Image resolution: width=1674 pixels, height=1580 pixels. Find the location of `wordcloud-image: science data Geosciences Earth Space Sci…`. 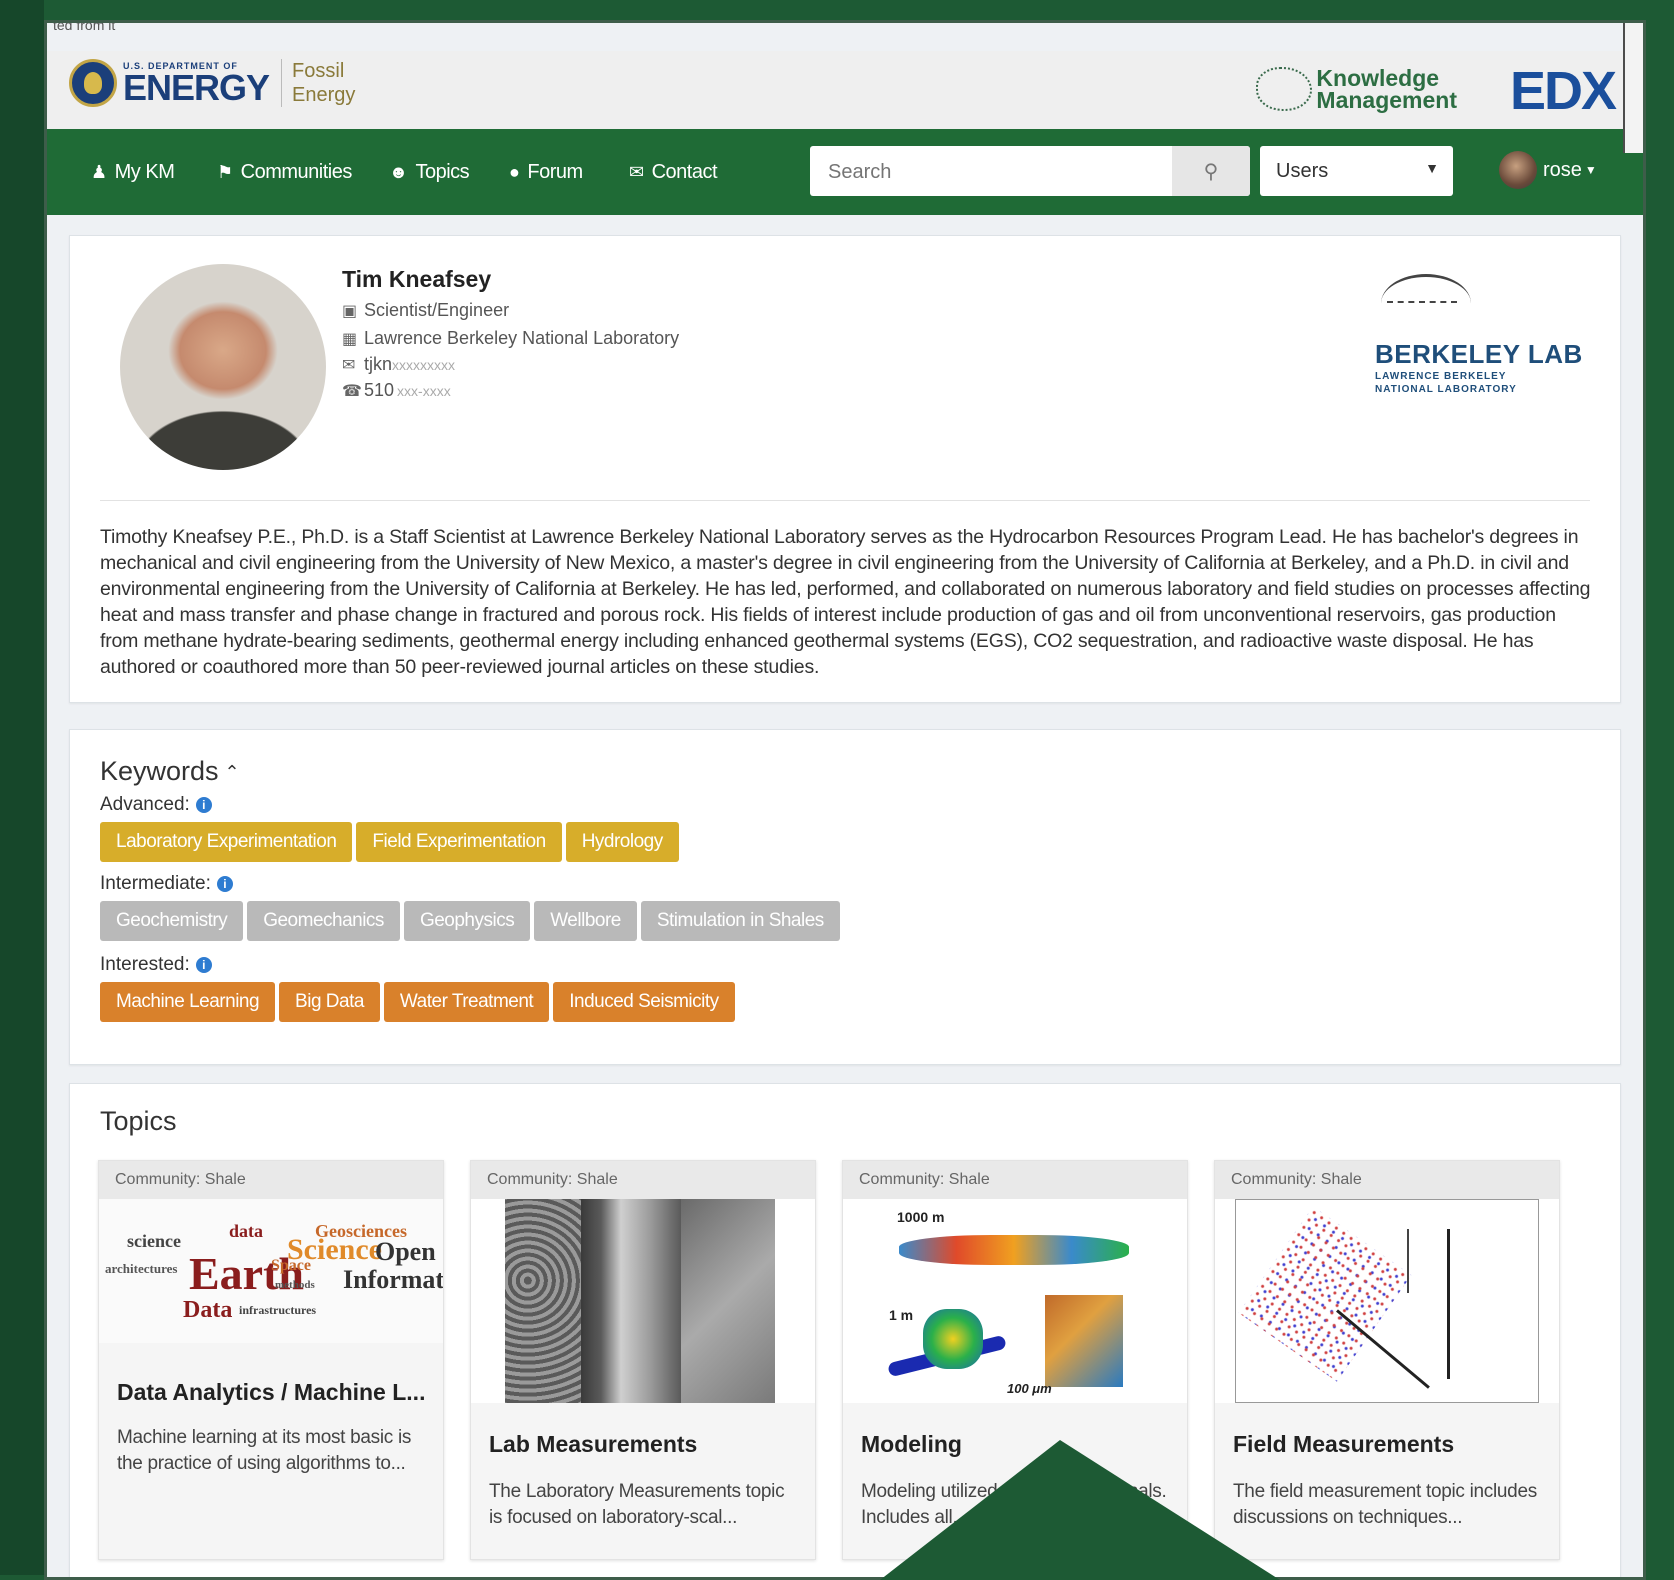

wordcloud-image: science data Geosciences Earth Space Sci… is located at coordinates (271, 1271).